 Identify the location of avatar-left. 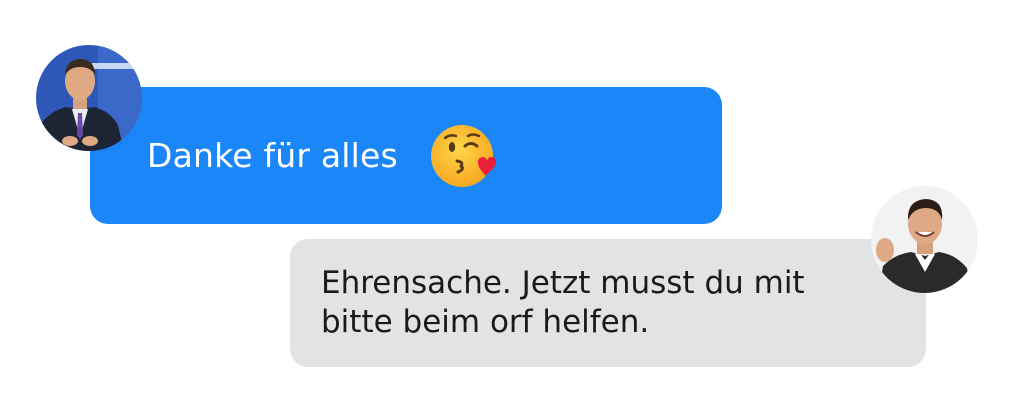
(89, 98).